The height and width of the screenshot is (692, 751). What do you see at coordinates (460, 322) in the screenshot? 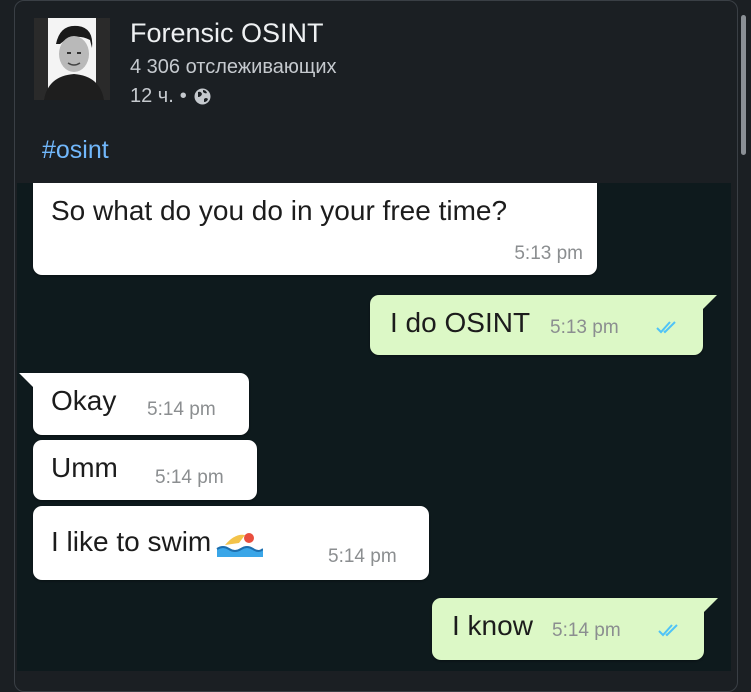
I see `message-text: I do OSINT` at bounding box center [460, 322].